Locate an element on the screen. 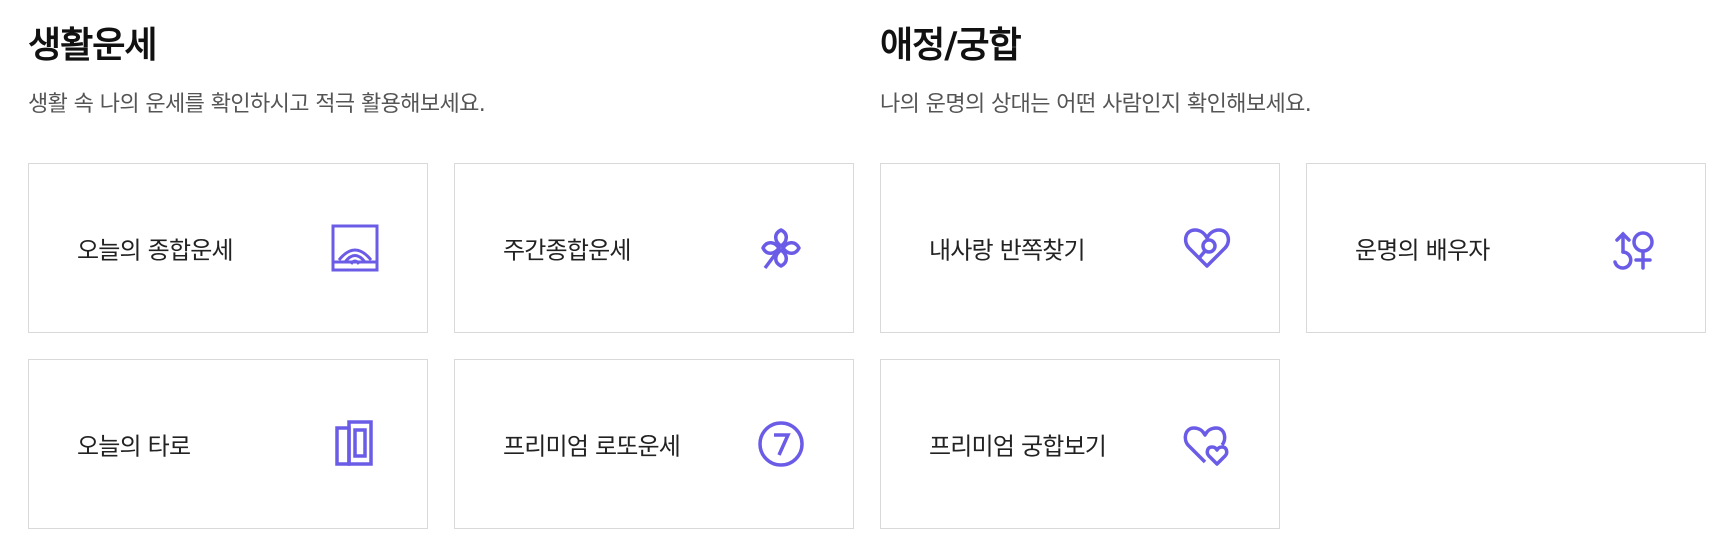  gender-symbols-icon is located at coordinates (1633, 248).